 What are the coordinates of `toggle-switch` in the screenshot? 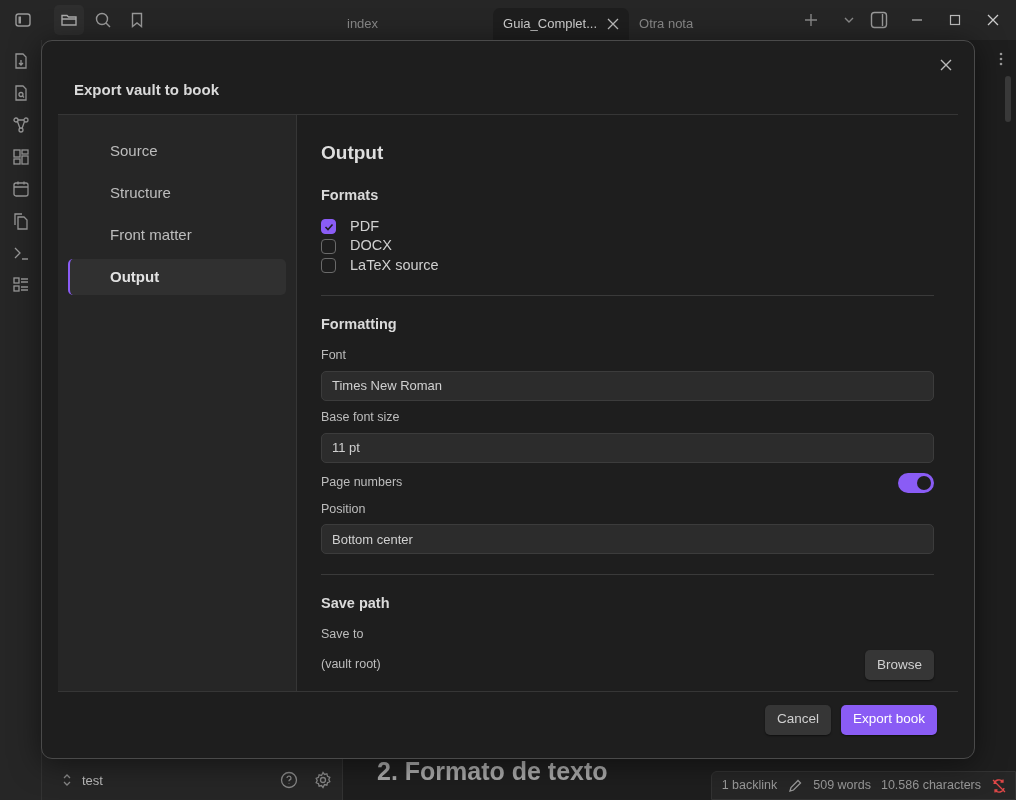 It's located at (916, 482).